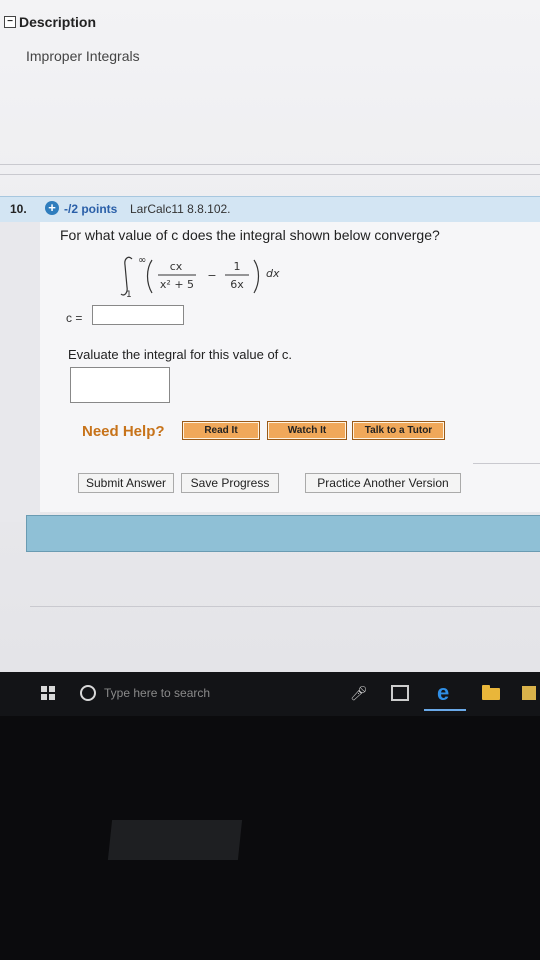 Image resolution: width=540 pixels, height=960 pixels. Describe the element at coordinates (211, 275) in the screenshot. I see `minus-sign: −` at that location.